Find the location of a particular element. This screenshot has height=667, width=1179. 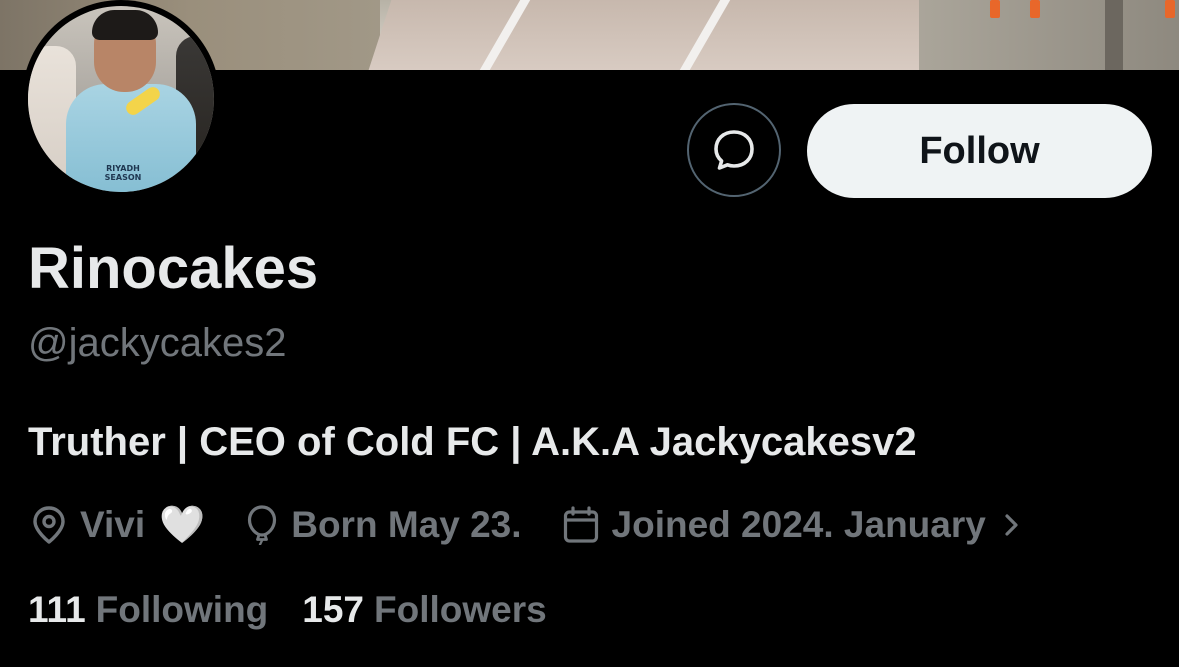

following-label: Following is located at coordinates (182, 609).